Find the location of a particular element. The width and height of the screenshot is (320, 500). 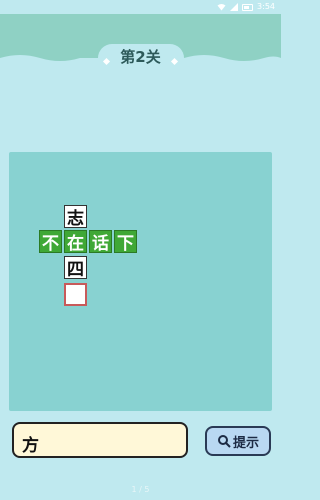

tile-cell: 不 is located at coordinates (50, 242).